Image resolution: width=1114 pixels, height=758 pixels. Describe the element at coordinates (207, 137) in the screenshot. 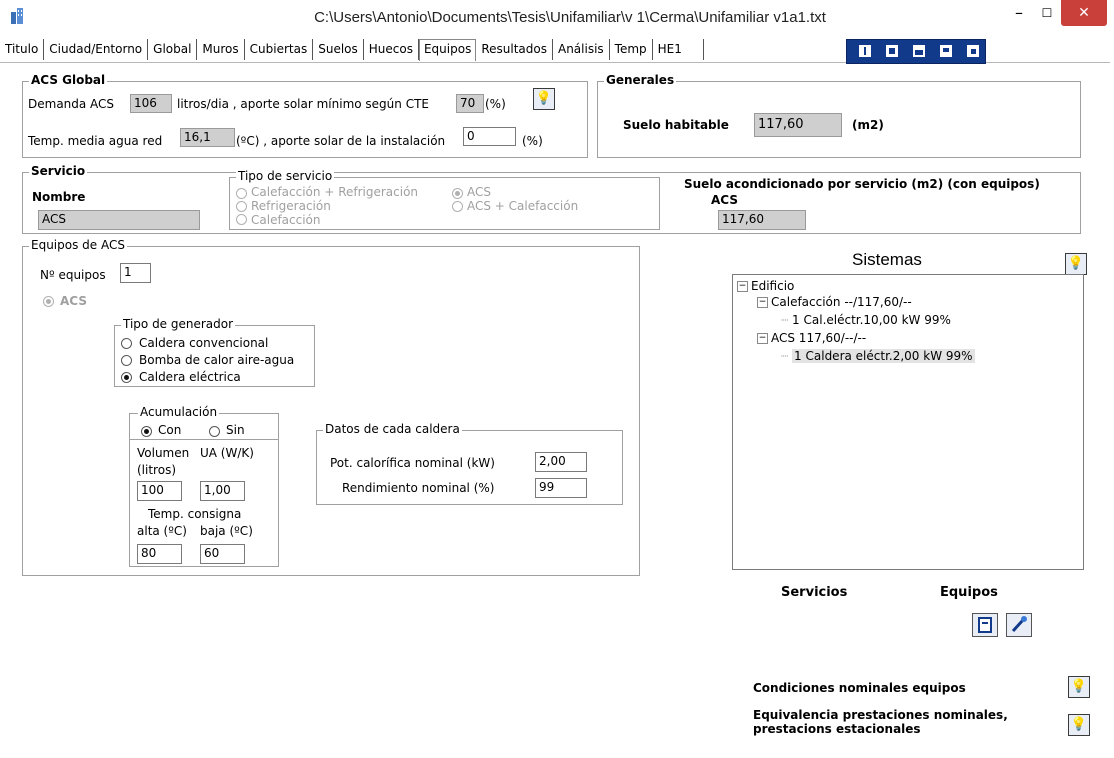

I see `temp-agua-field: 16,1` at that location.